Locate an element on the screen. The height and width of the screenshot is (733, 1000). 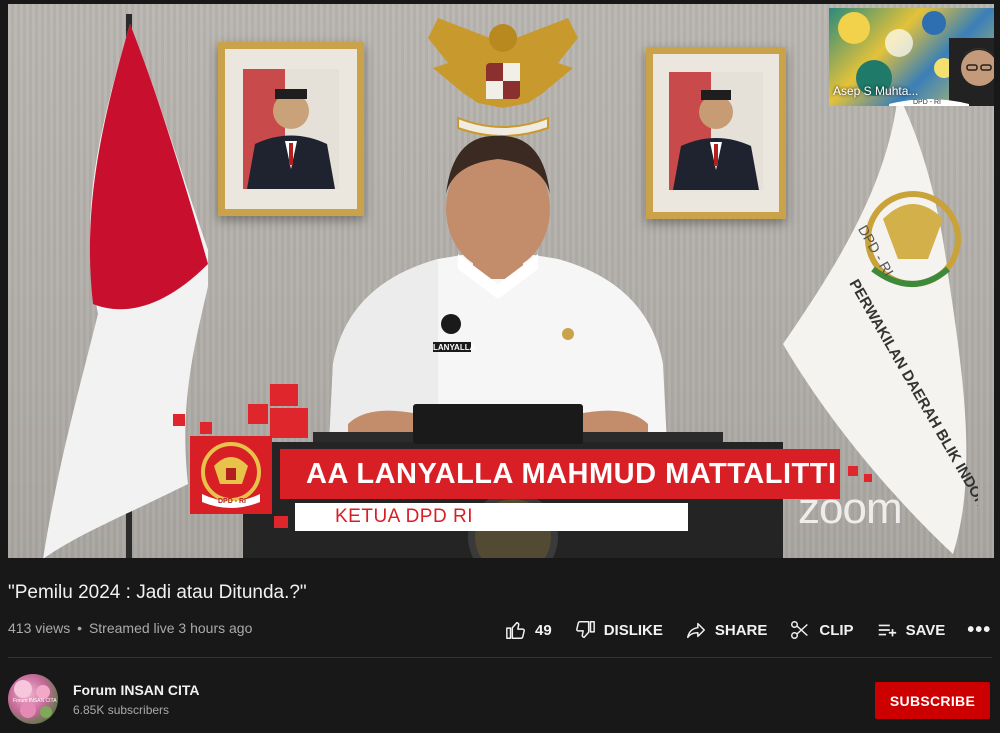
zoom-watermark: zoom is located at coordinates (850, 508).